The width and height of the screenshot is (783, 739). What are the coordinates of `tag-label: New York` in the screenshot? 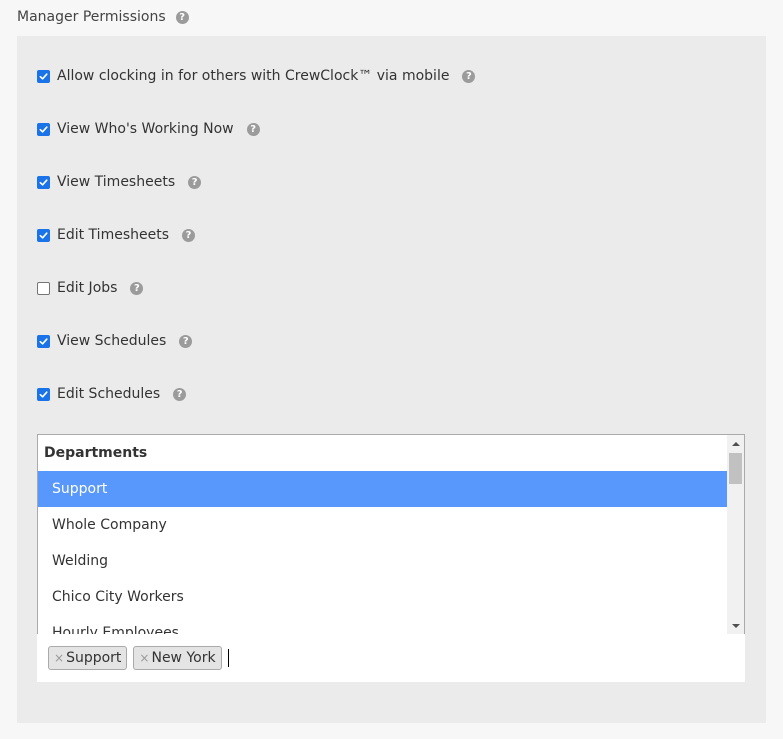 It's located at (183, 658).